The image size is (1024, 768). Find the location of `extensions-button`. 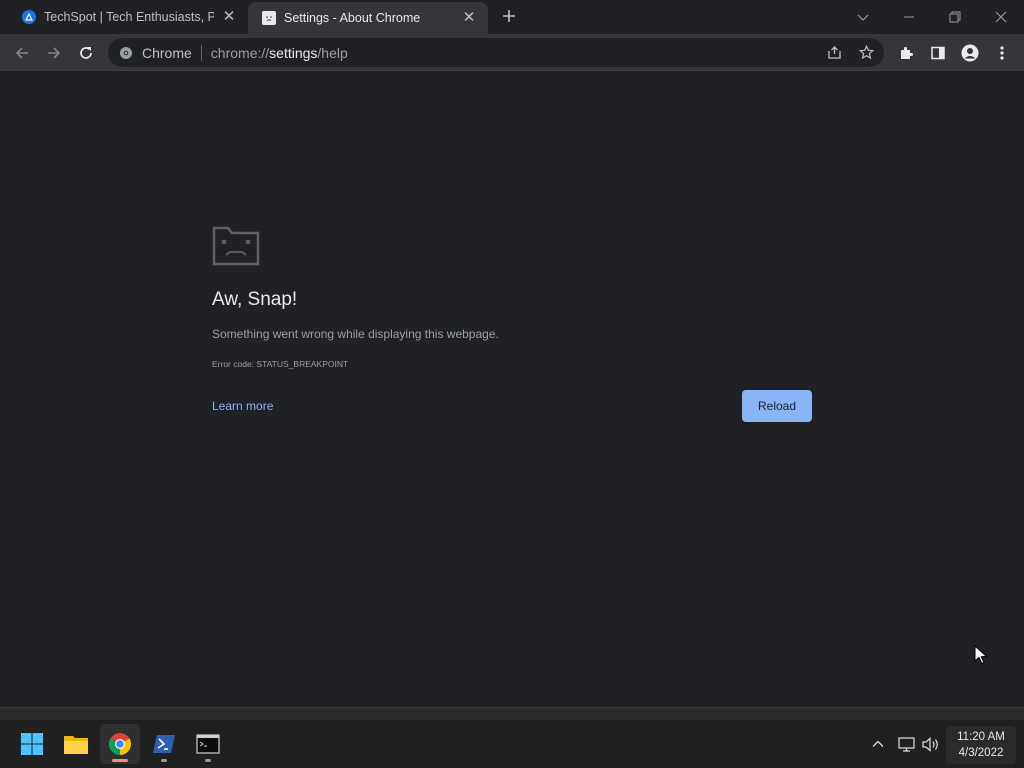

extensions-button is located at coordinates (906, 53).